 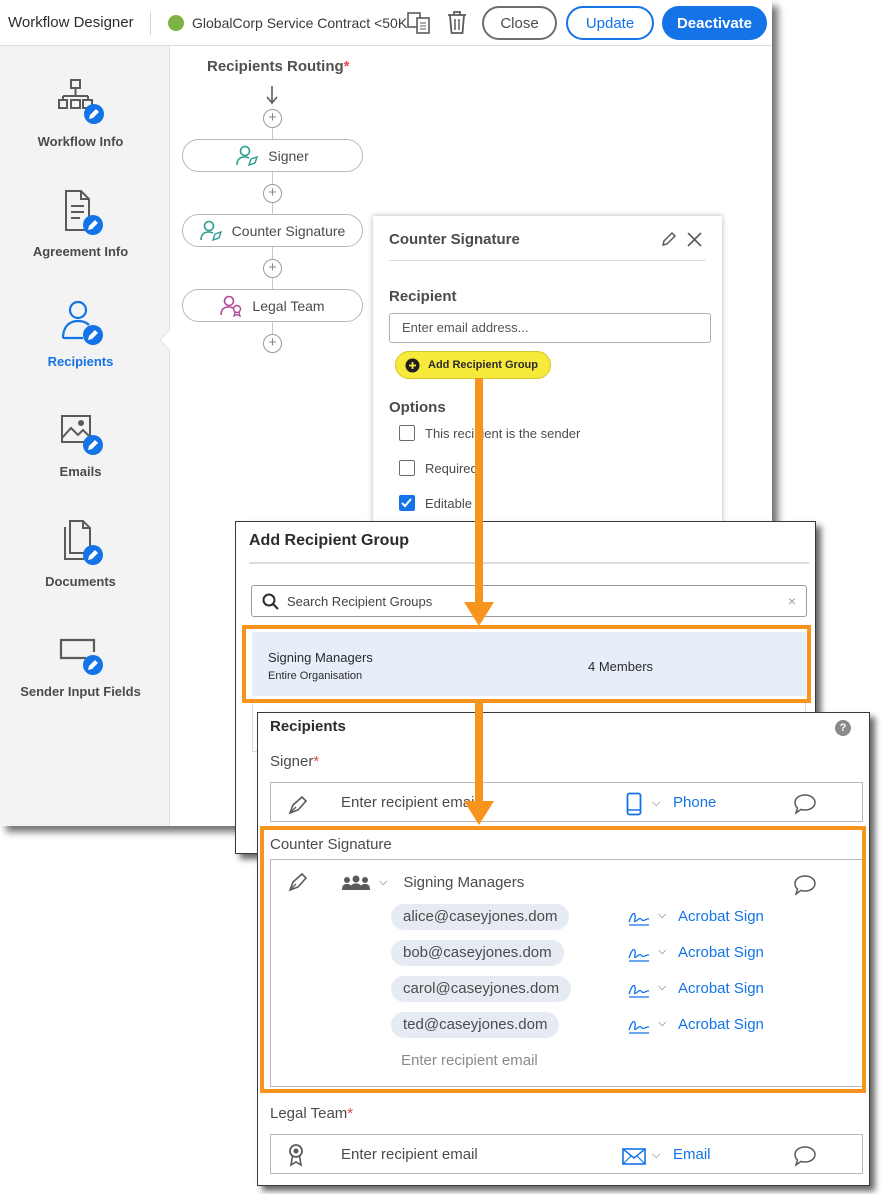 What do you see at coordinates (529, 601) in the screenshot?
I see `search-groups-input: Search Recipient Groups ×` at bounding box center [529, 601].